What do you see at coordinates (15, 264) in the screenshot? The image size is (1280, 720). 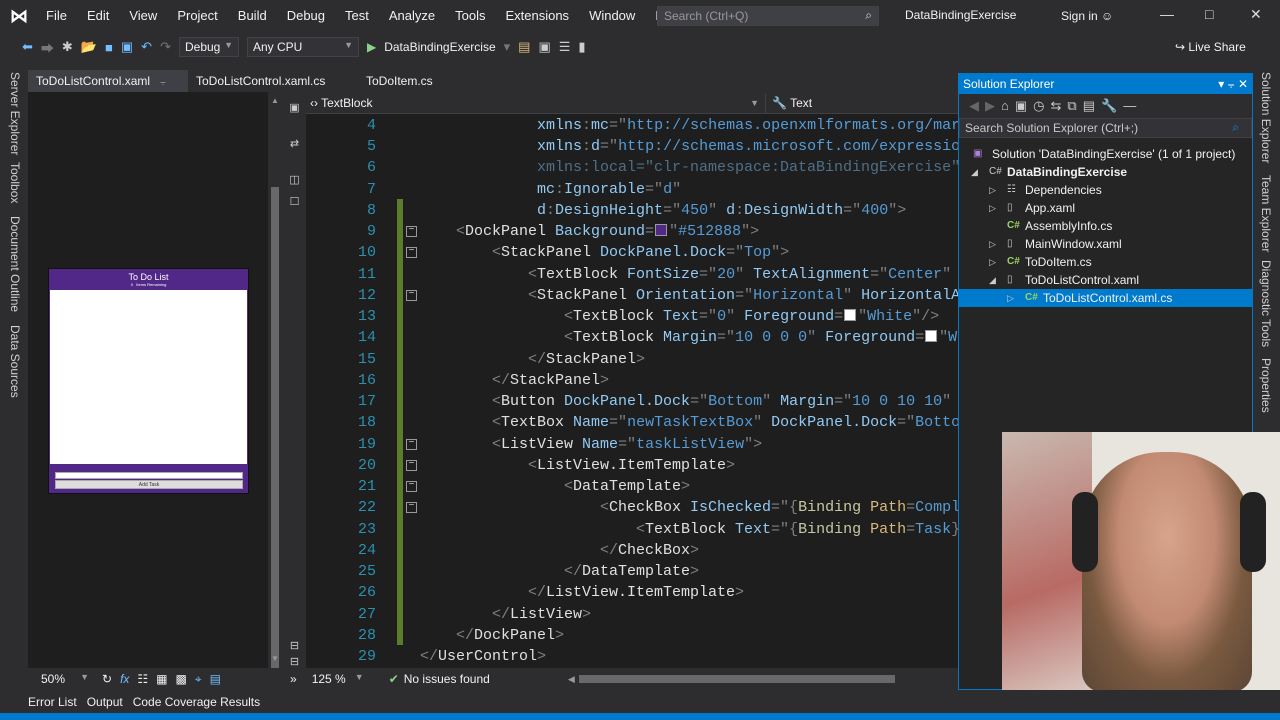 I see `tab-document-outline: Document Outline` at bounding box center [15, 264].